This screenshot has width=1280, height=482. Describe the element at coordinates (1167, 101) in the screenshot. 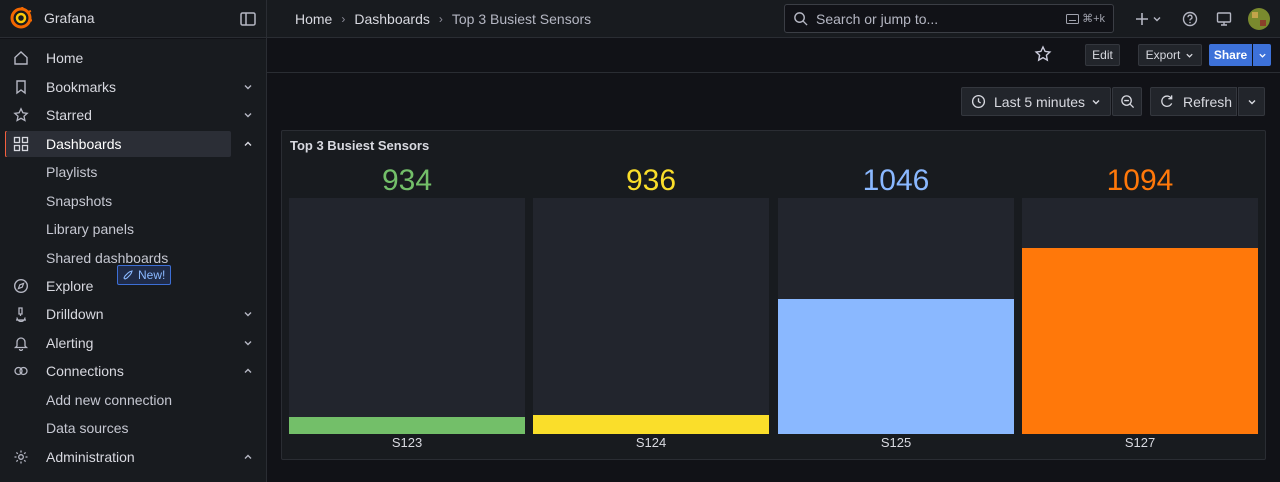

I see `refresh-icon` at that location.